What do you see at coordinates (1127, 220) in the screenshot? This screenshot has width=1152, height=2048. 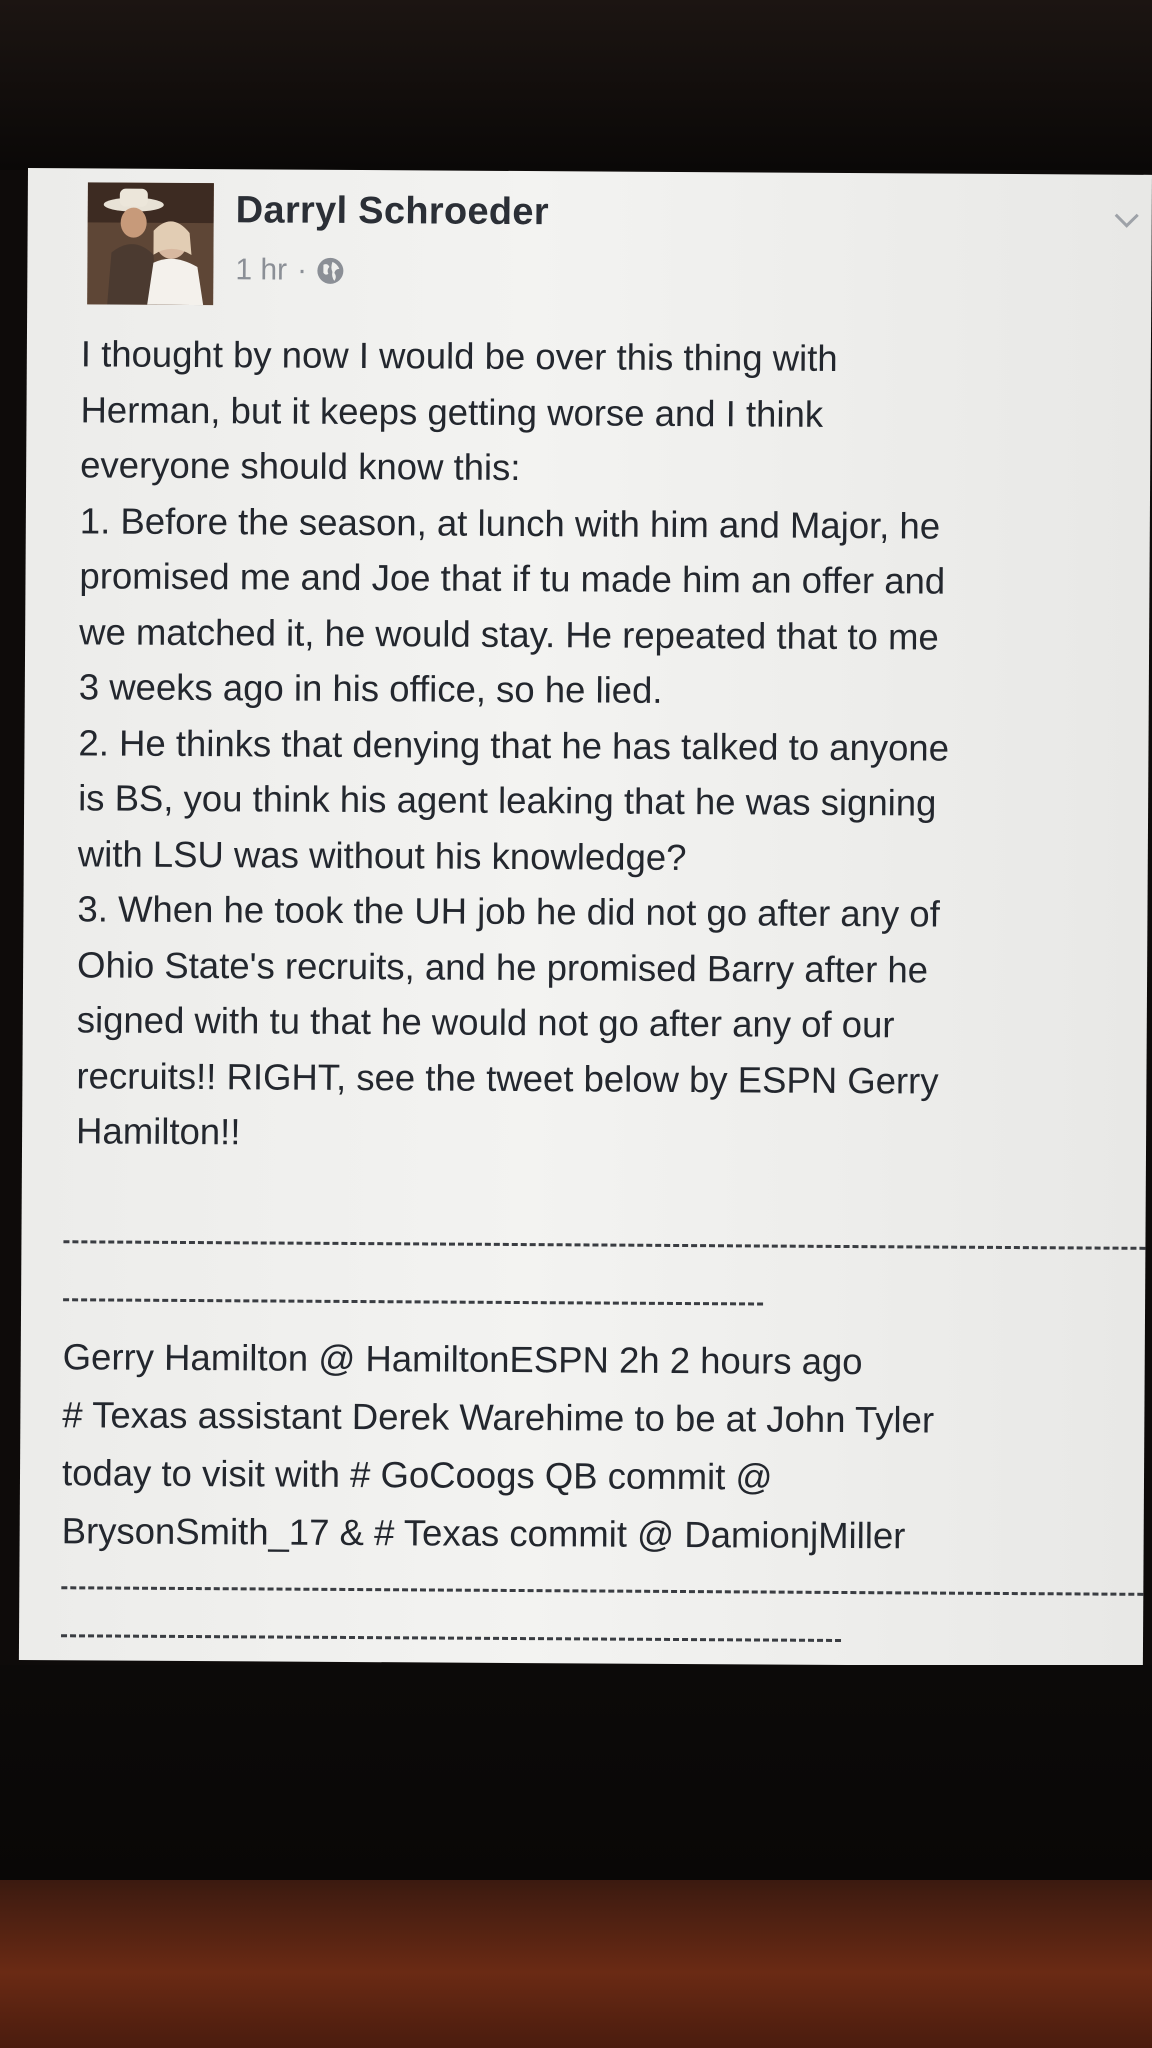 I see `chevron-down-icon` at bounding box center [1127, 220].